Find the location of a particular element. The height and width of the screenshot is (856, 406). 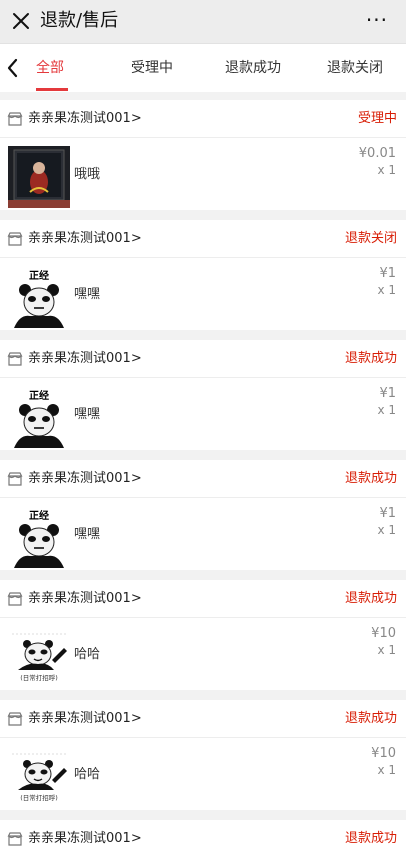

tab-processing: 受理中 is located at coordinates (152, 68).